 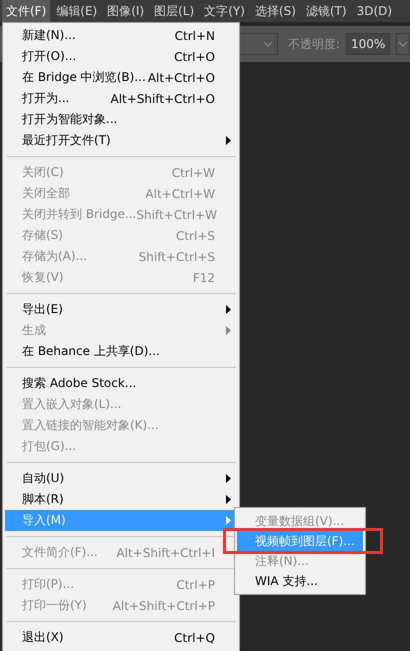 What do you see at coordinates (176, 215) in the screenshot?
I see `shortcut-label: Shift+Ctrl+W` at bounding box center [176, 215].